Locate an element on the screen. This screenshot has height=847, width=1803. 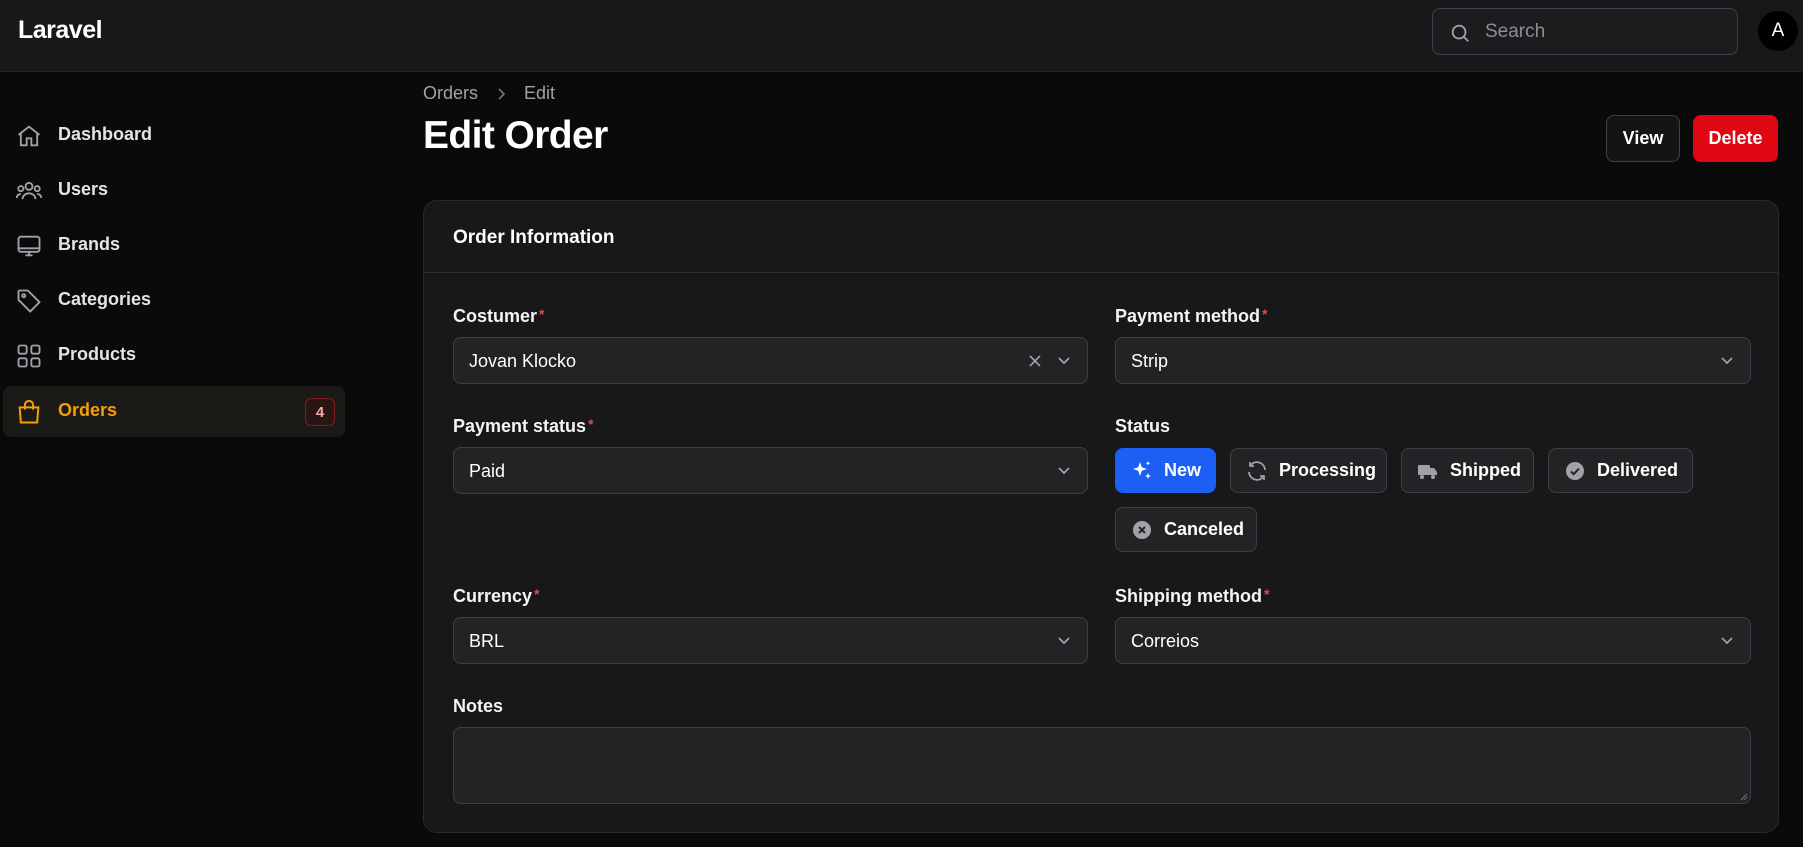
shipping-method-label: Shipping method * is located at coordinates (1192, 596).